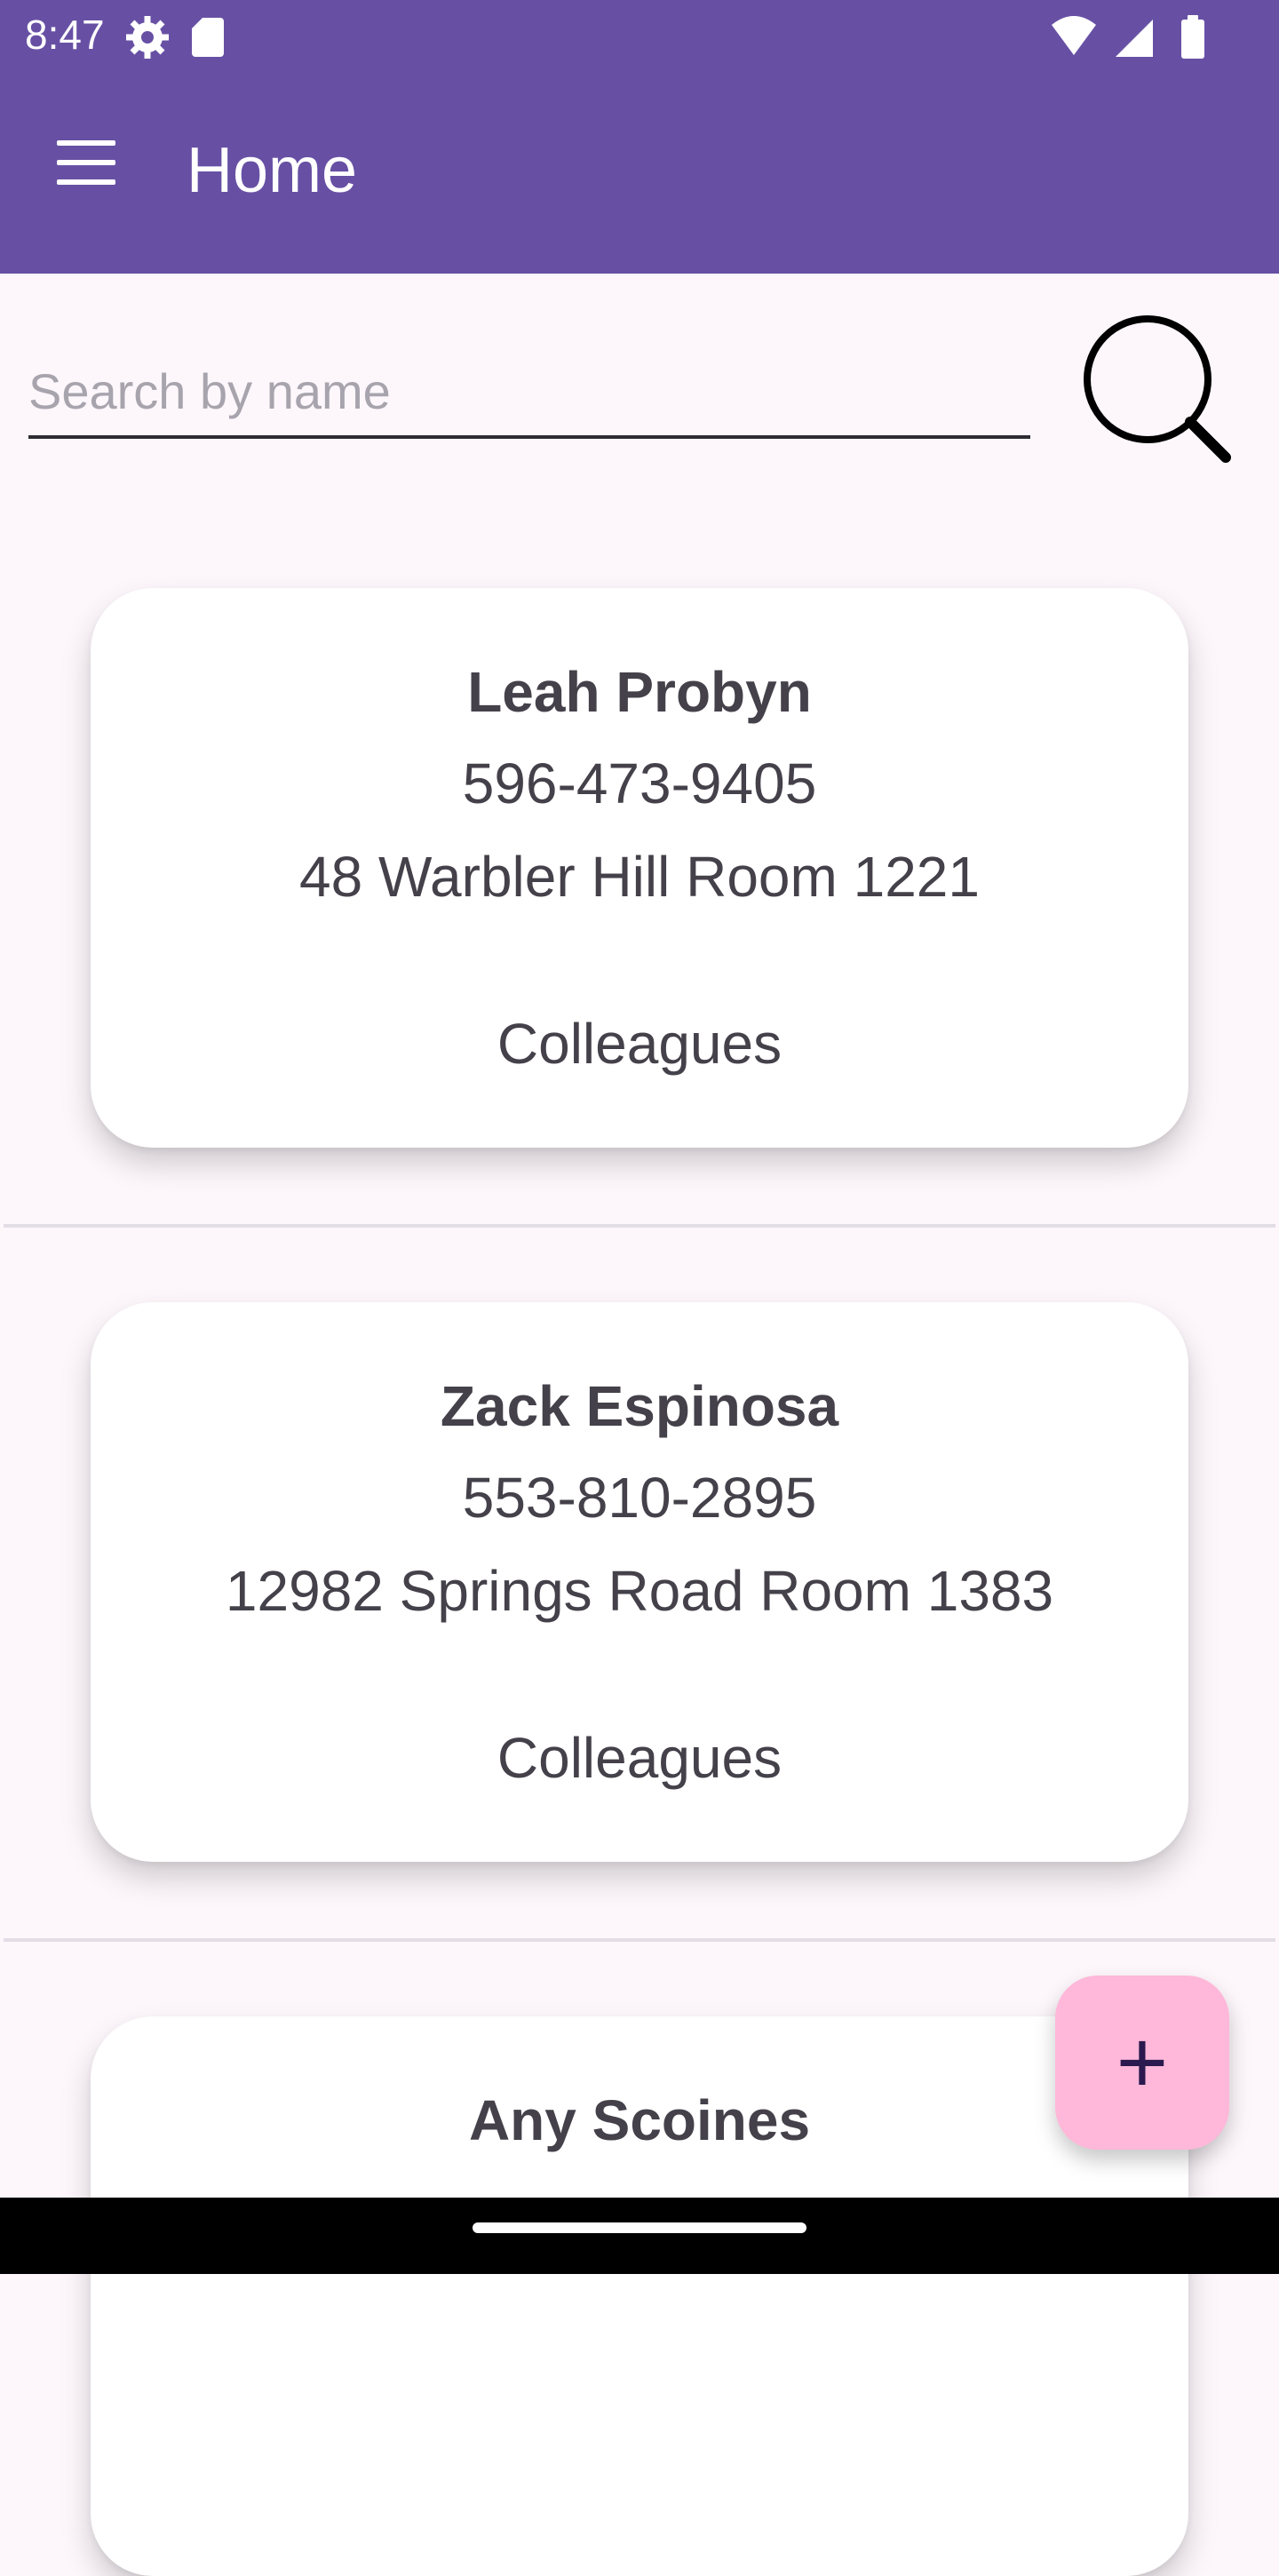  I want to click on sd-card-icon, so click(208, 37).